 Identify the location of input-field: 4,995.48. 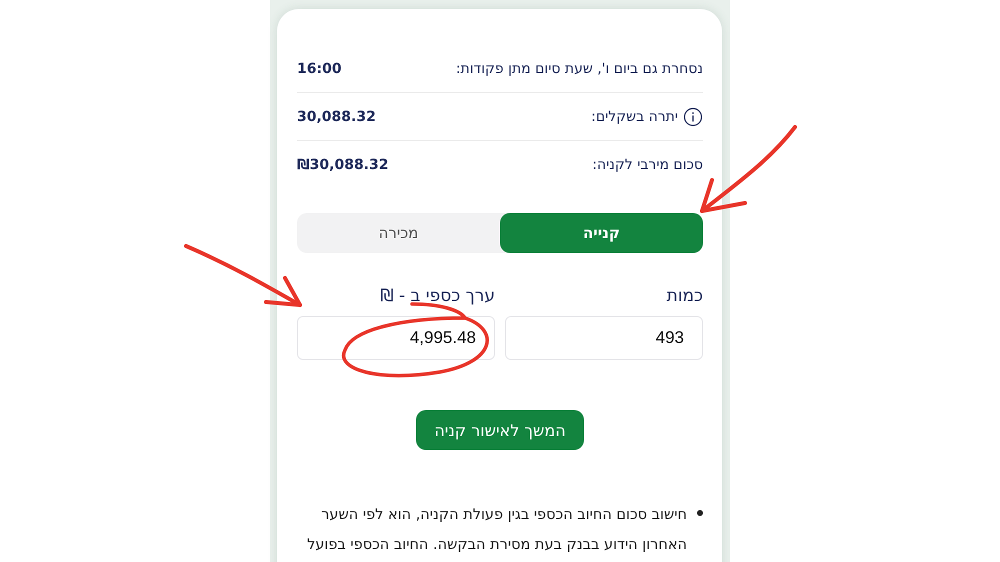
(396, 338).